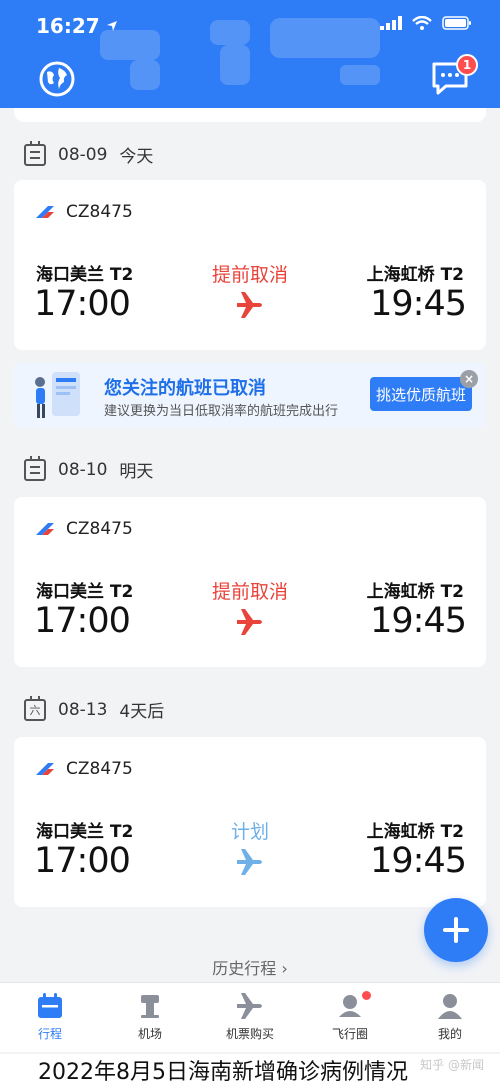  I want to click on tab-flying-circle: 飞行圈, so click(350, 1017).